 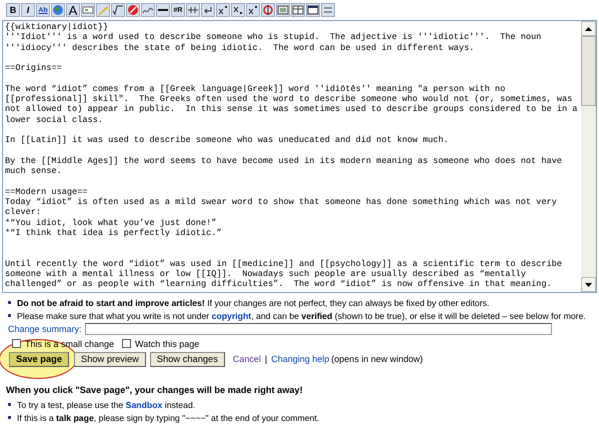 I want to click on table-tool-button, so click(x=298, y=10).